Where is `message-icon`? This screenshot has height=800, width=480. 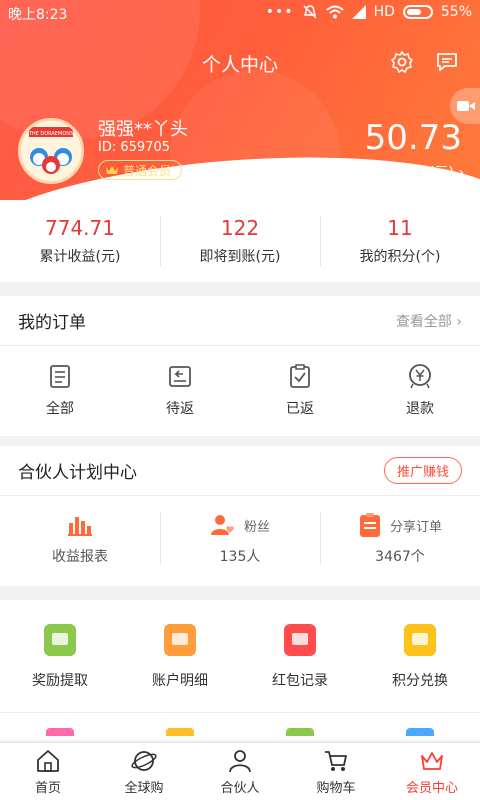 message-icon is located at coordinates (447, 62).